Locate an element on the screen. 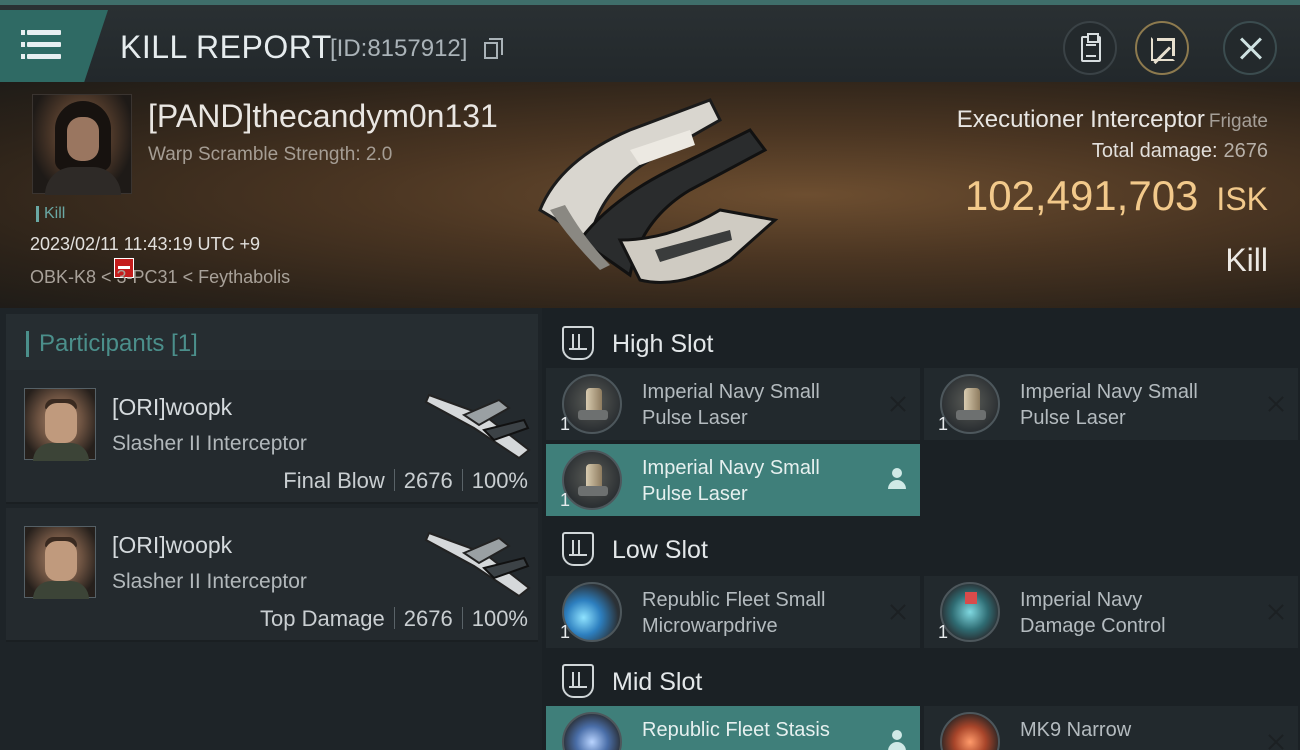 The height and width of the screenshot is (750, 1300). participant-stats: Final Blow 2676 100% is located at coordinates (405, 481).